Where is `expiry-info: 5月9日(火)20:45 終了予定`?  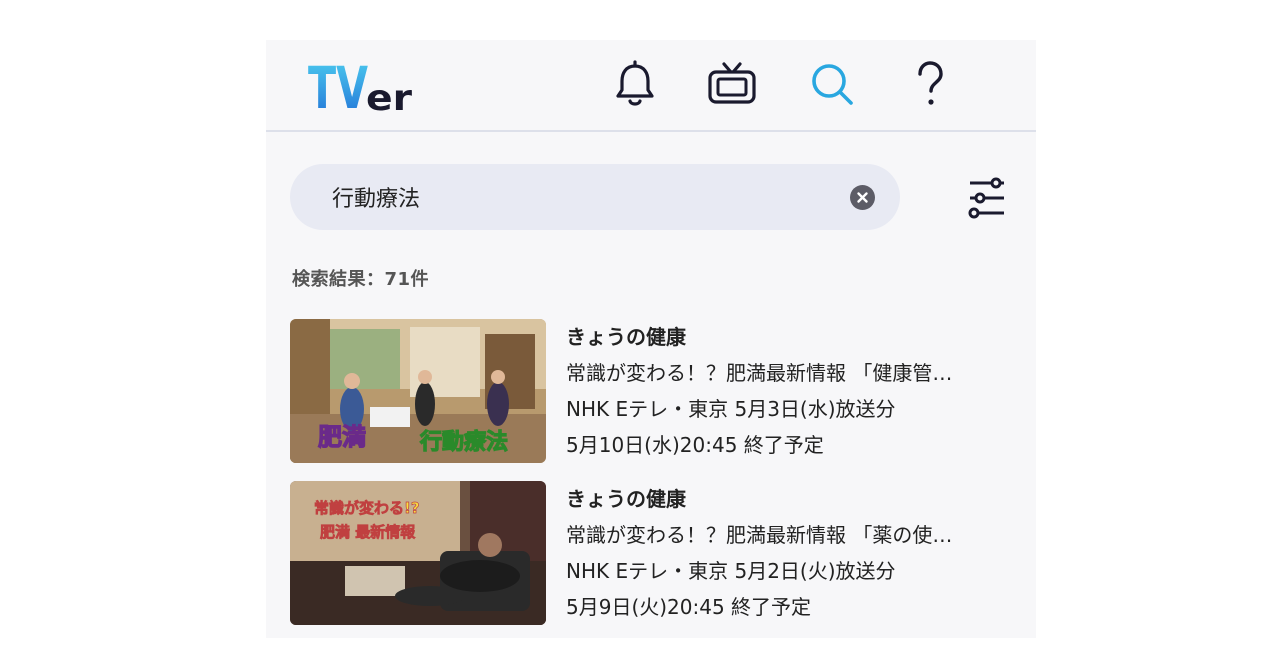 expiry-info: 5月9日(火)20:45 終了予定 is located at coordinates (689, 607).